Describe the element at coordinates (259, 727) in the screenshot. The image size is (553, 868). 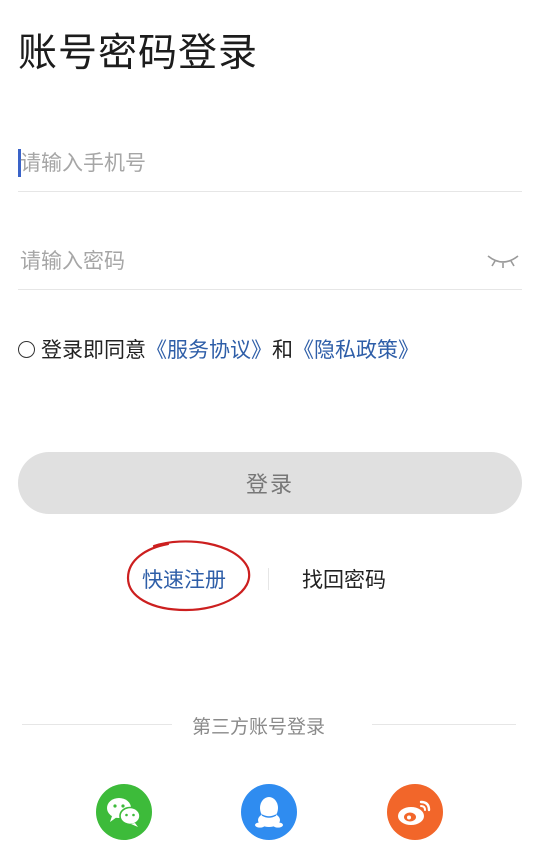
I see `third-party-label: 第三方账号登录` at that location.